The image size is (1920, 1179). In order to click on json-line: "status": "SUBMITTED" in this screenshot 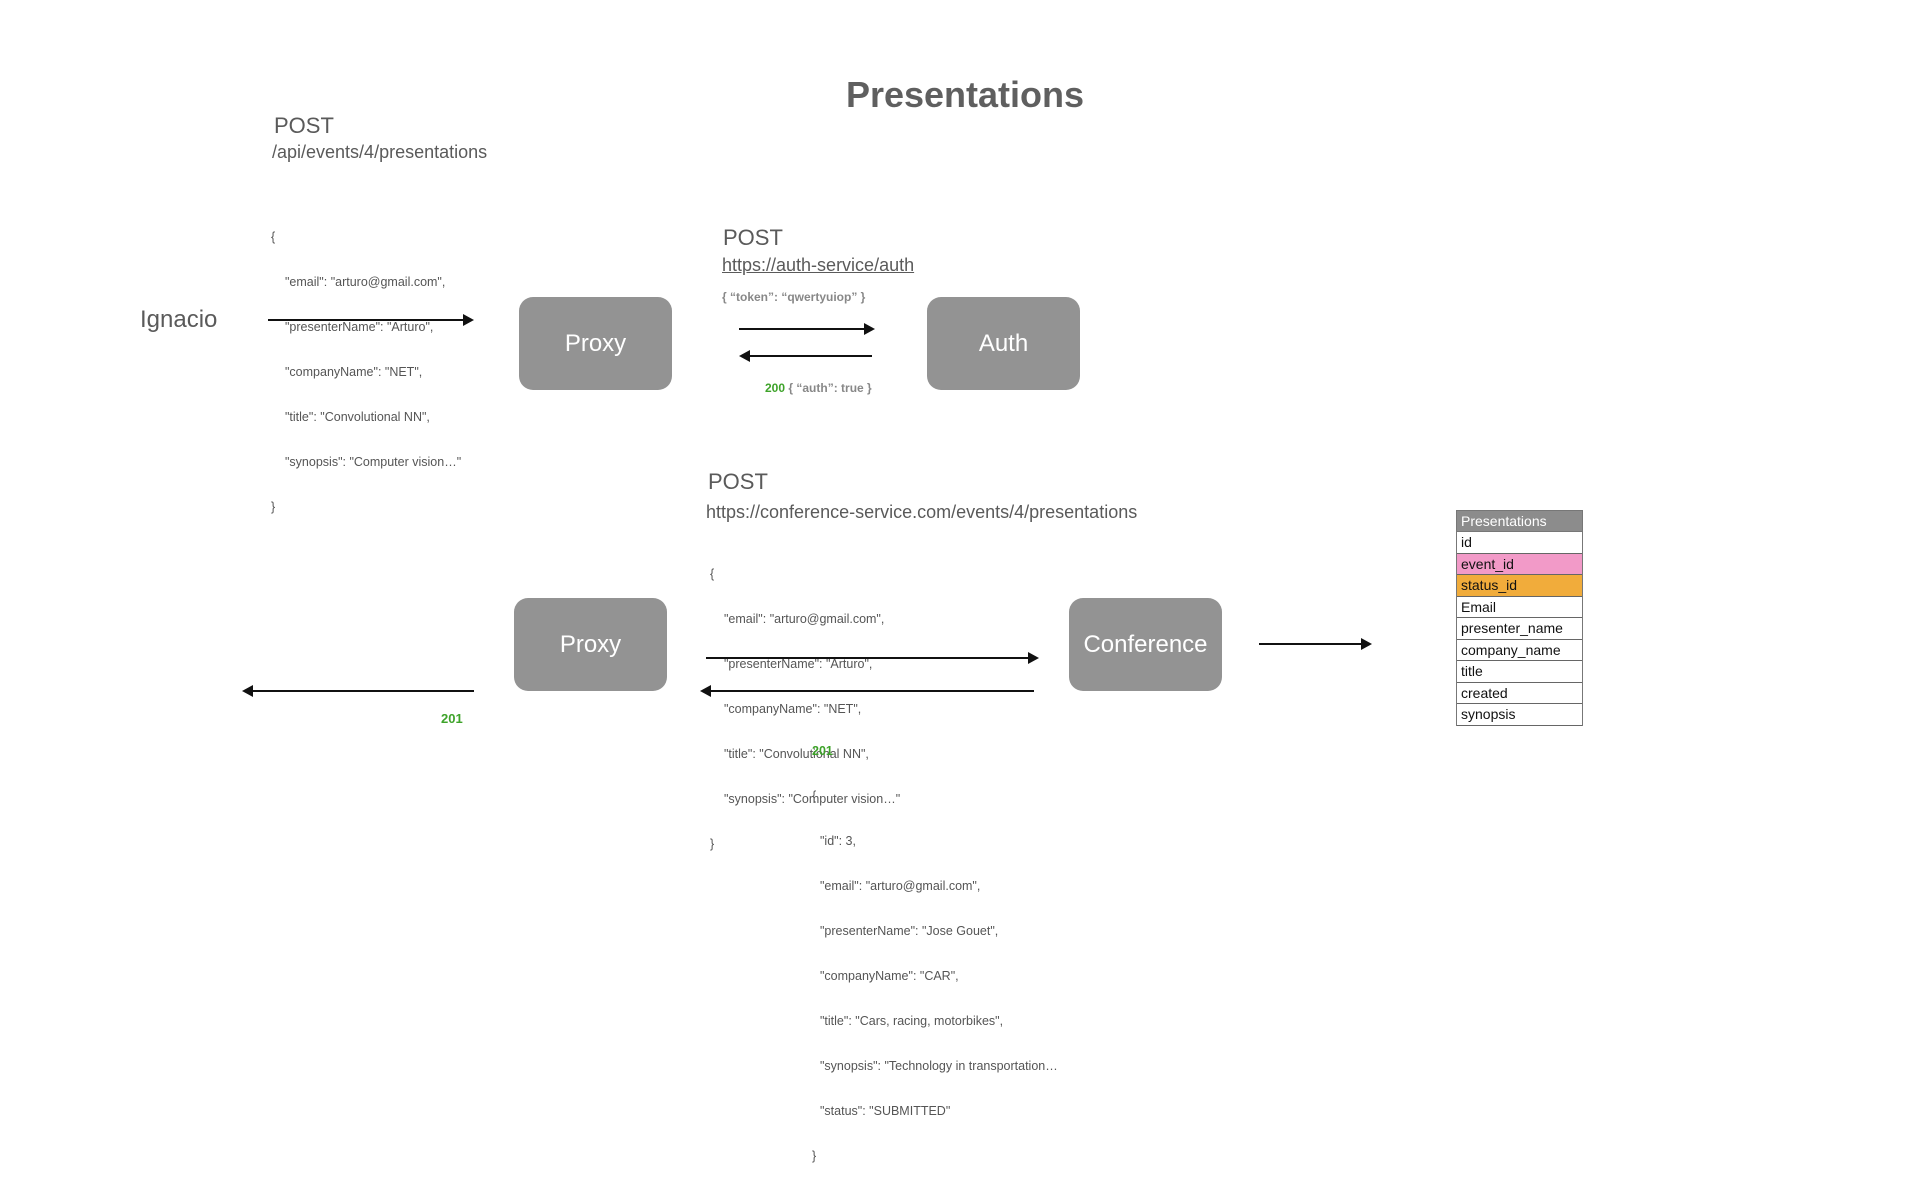, I will do `click(885, 1111)`.